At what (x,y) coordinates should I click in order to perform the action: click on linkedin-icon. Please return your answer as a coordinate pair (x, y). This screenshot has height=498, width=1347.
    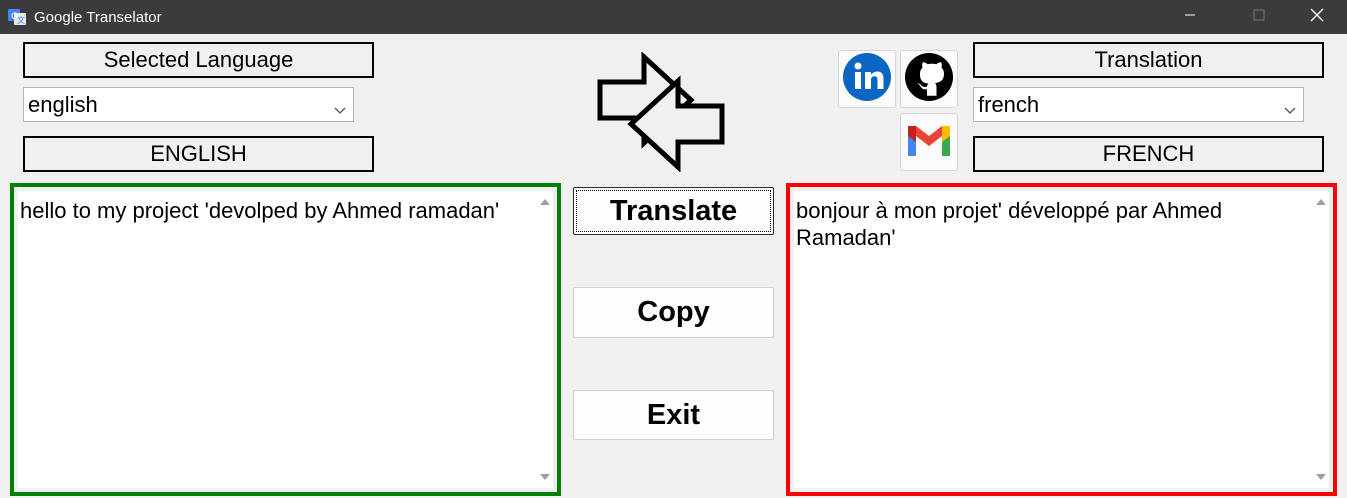
    Looking at the image, I should click on (867, 79).